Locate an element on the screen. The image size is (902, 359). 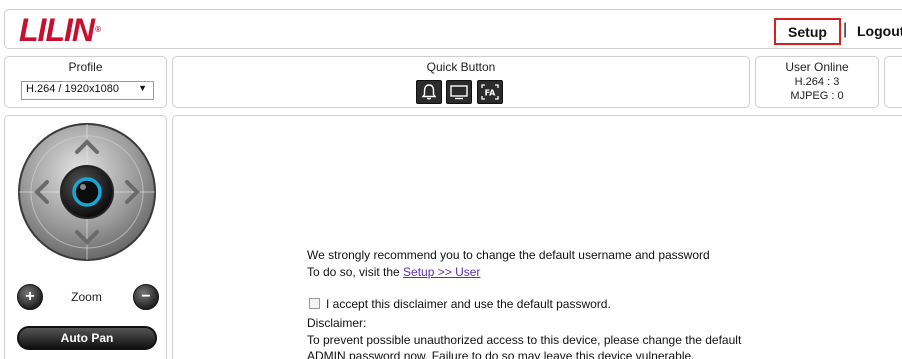
ptz-joystick is located at coordinates (87, 195).